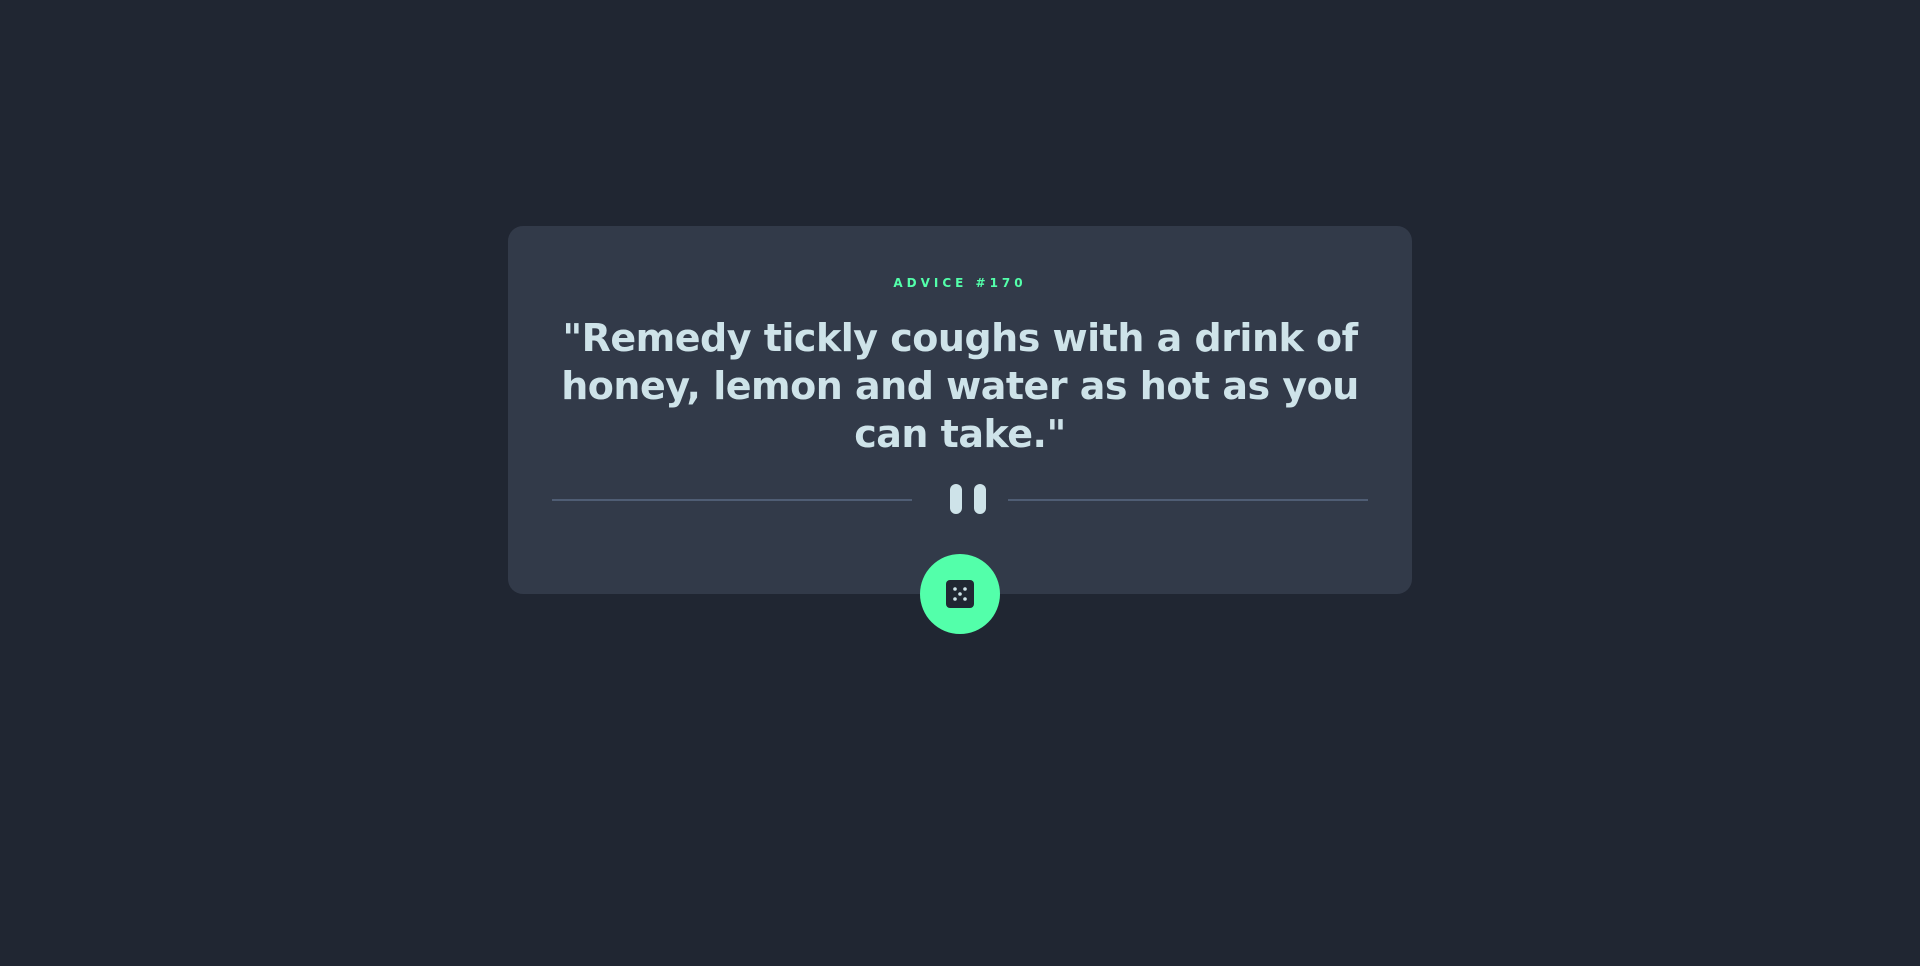 The width and height of the screenshot is (1920, 966). I want to click on new-advice-button, so click(960, 594).